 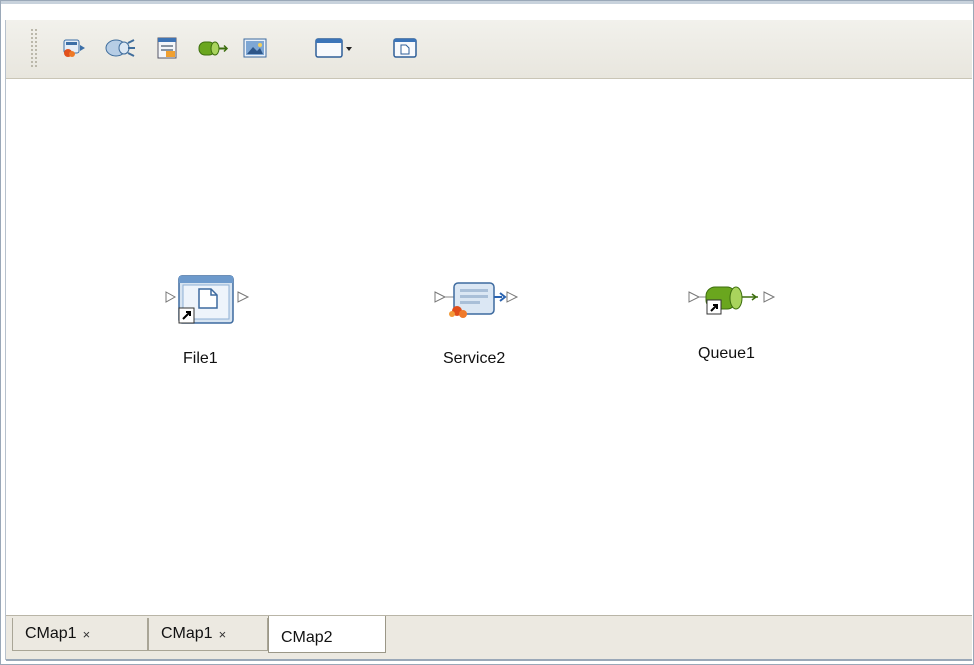 What do you see at coordinates (405, 48) in the screenshot?
I see `document-window-icon` at bounding box center [405, 48].